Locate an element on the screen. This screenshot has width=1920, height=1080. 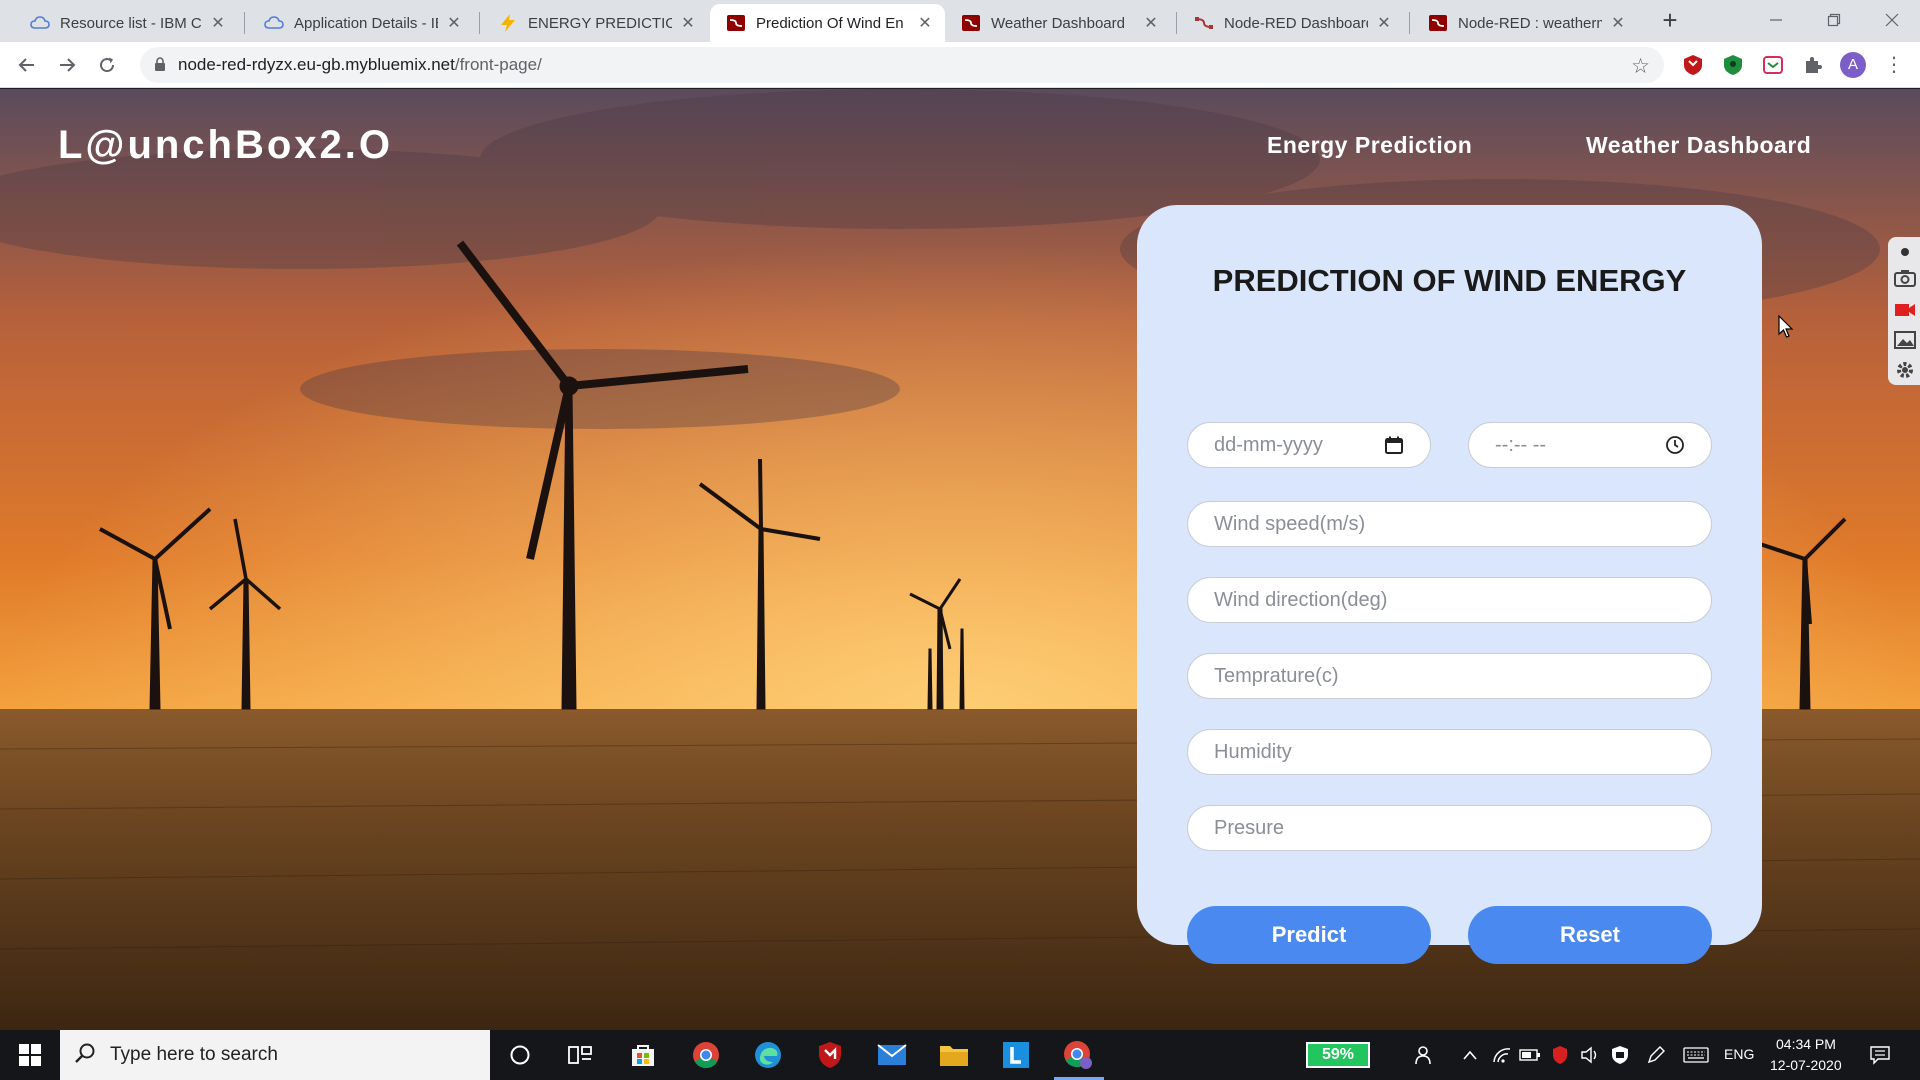
mcafee-icon is located at coordinates (830, 1055).